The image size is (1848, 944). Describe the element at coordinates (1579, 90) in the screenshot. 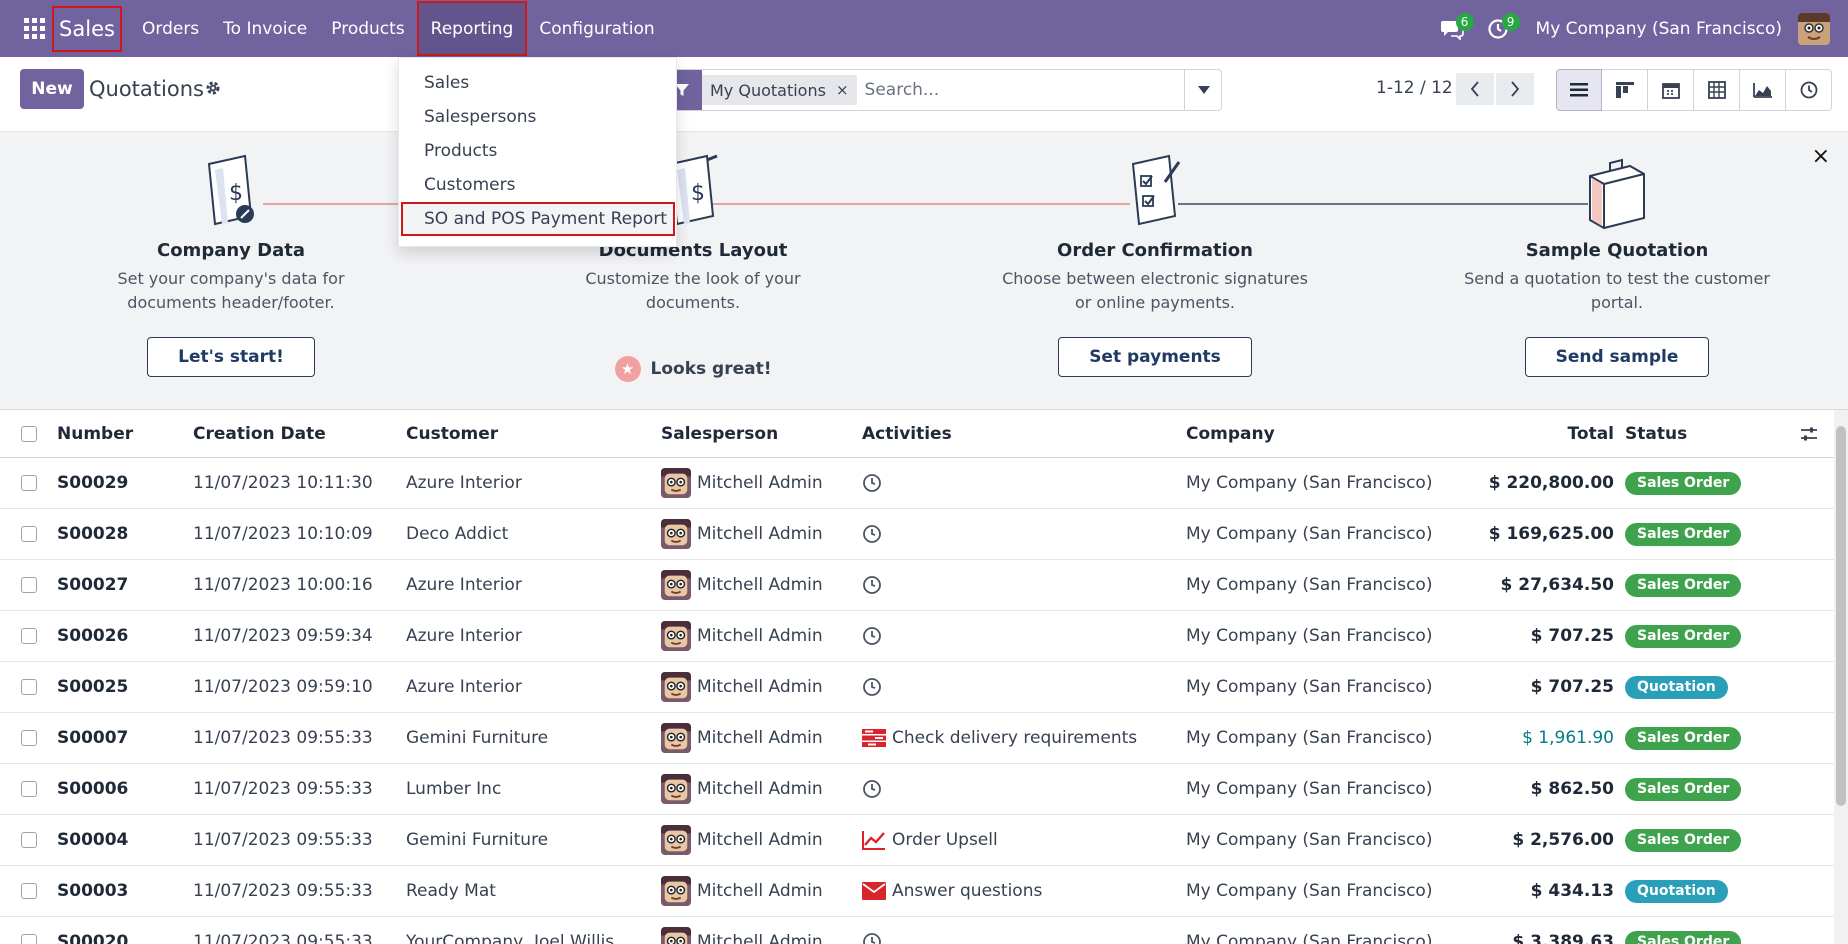

I see `list-view-button` at that location.